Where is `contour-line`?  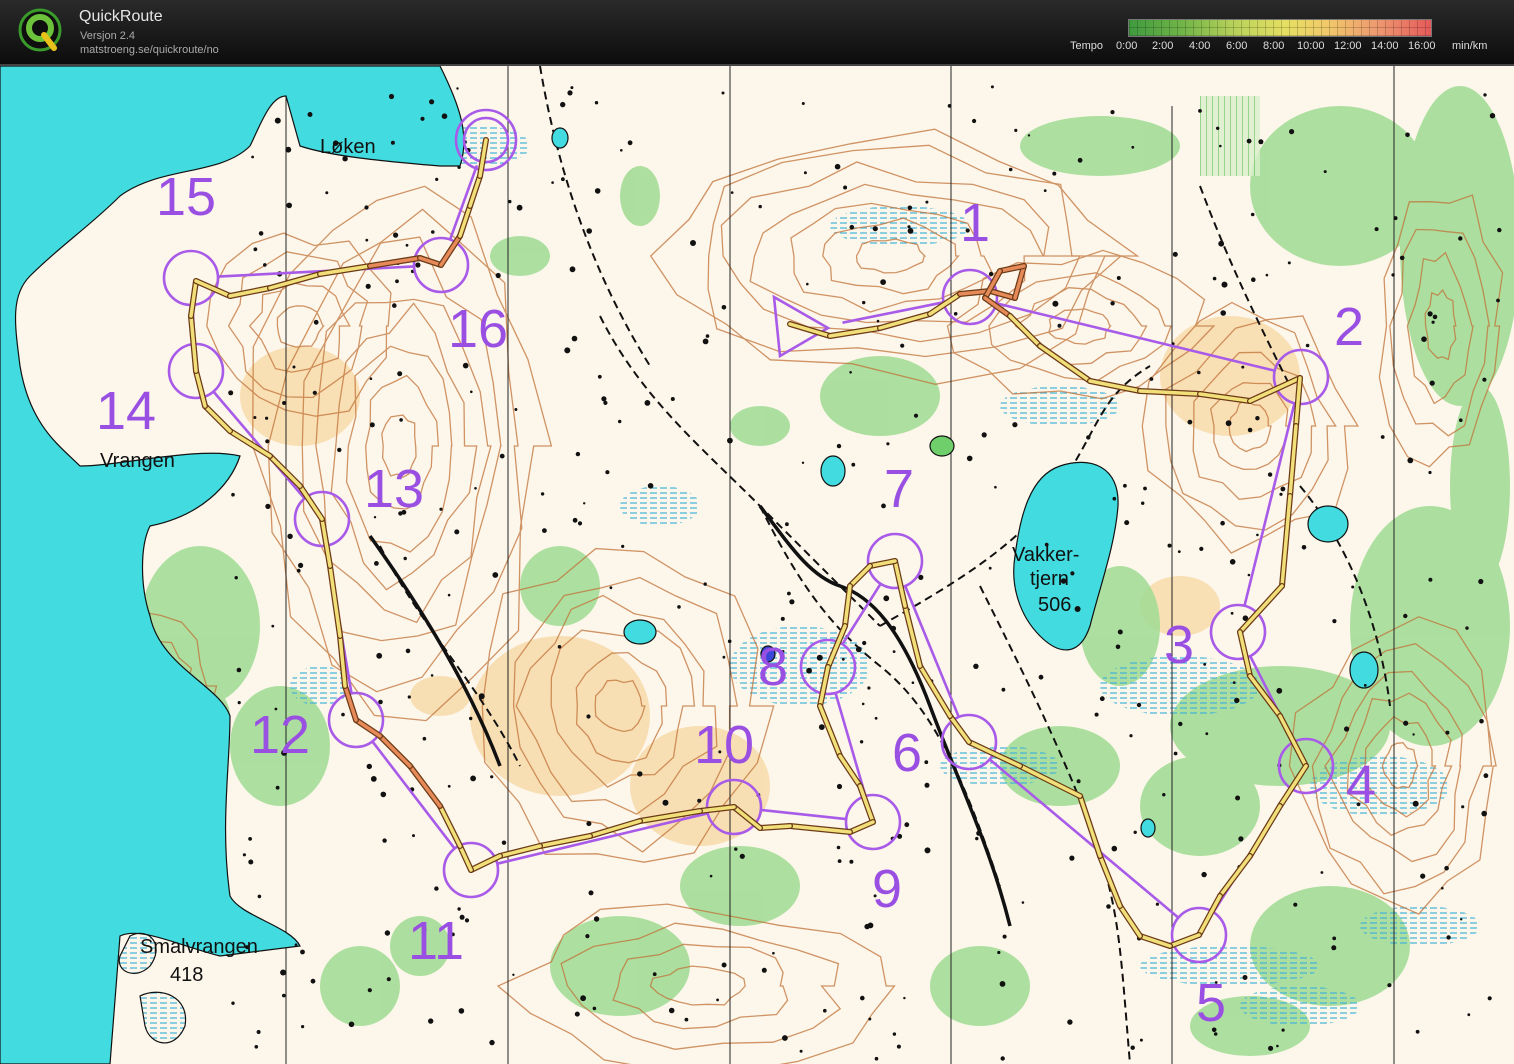
contour-line is located at coordinates (395, 450).